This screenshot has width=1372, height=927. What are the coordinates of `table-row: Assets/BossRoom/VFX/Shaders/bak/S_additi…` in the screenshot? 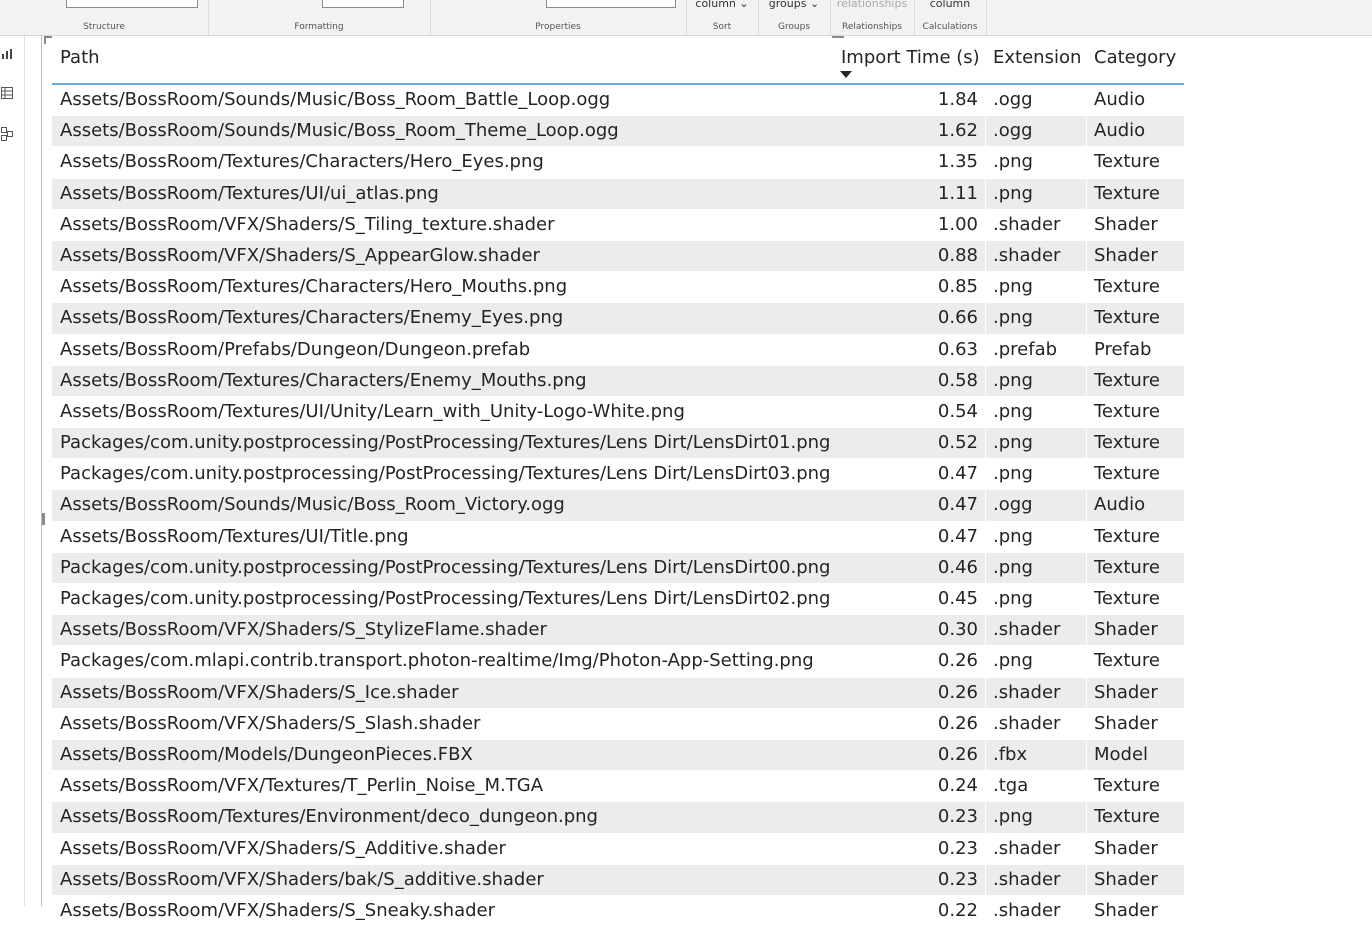 It's located at (618, 880).